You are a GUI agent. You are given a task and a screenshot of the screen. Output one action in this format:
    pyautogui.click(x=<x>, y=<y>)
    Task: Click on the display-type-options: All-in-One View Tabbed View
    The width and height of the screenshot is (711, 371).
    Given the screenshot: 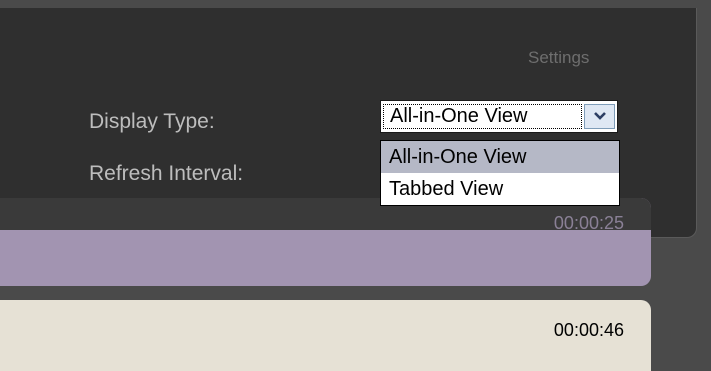 What is the action you would take?
    pyautogui.click(x=500, y=173)
    